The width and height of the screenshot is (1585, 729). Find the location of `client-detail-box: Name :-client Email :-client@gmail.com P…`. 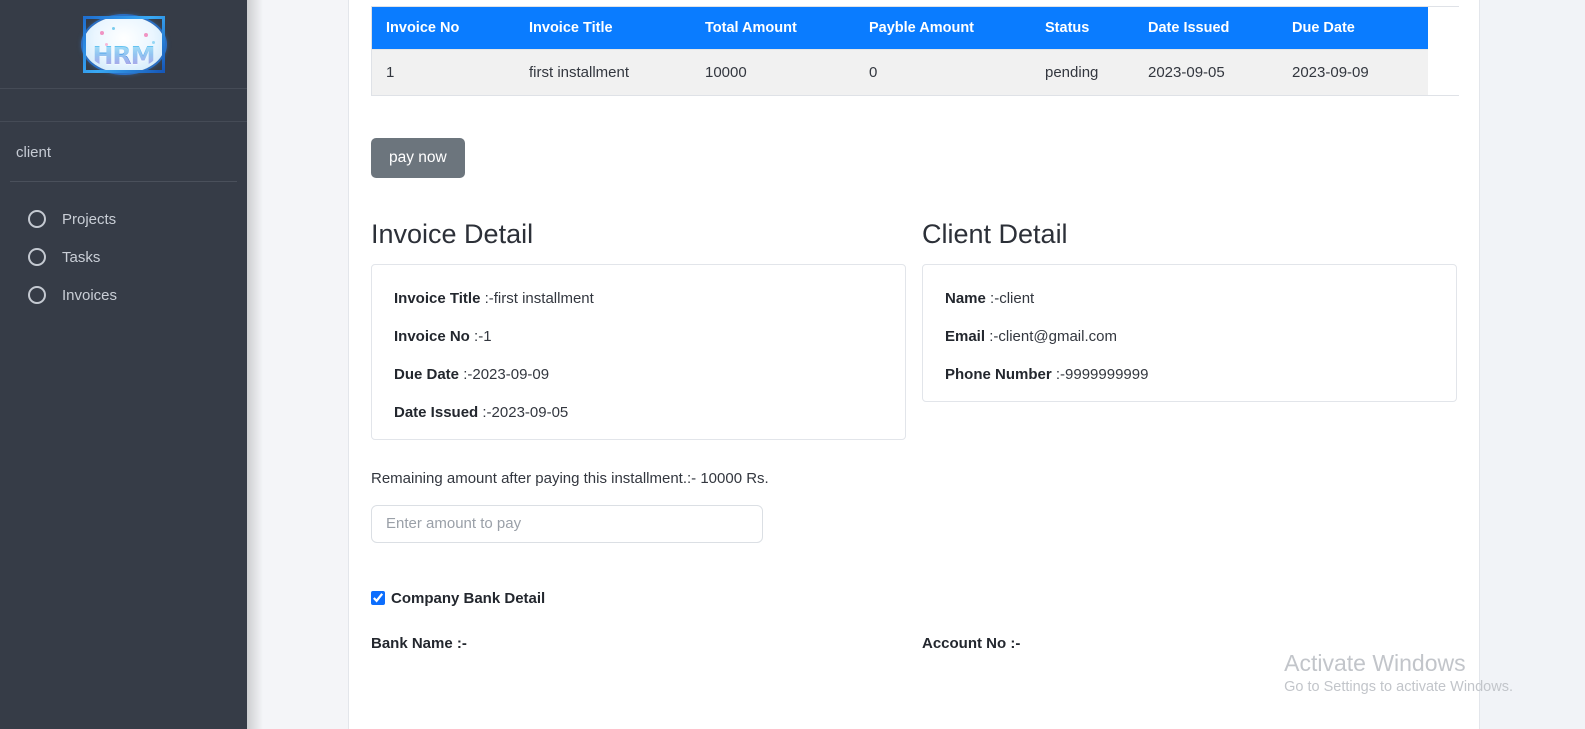

client-detail-box: Name :-client Email :-client@gmail.com P… is located at coordinates (1189, 332).